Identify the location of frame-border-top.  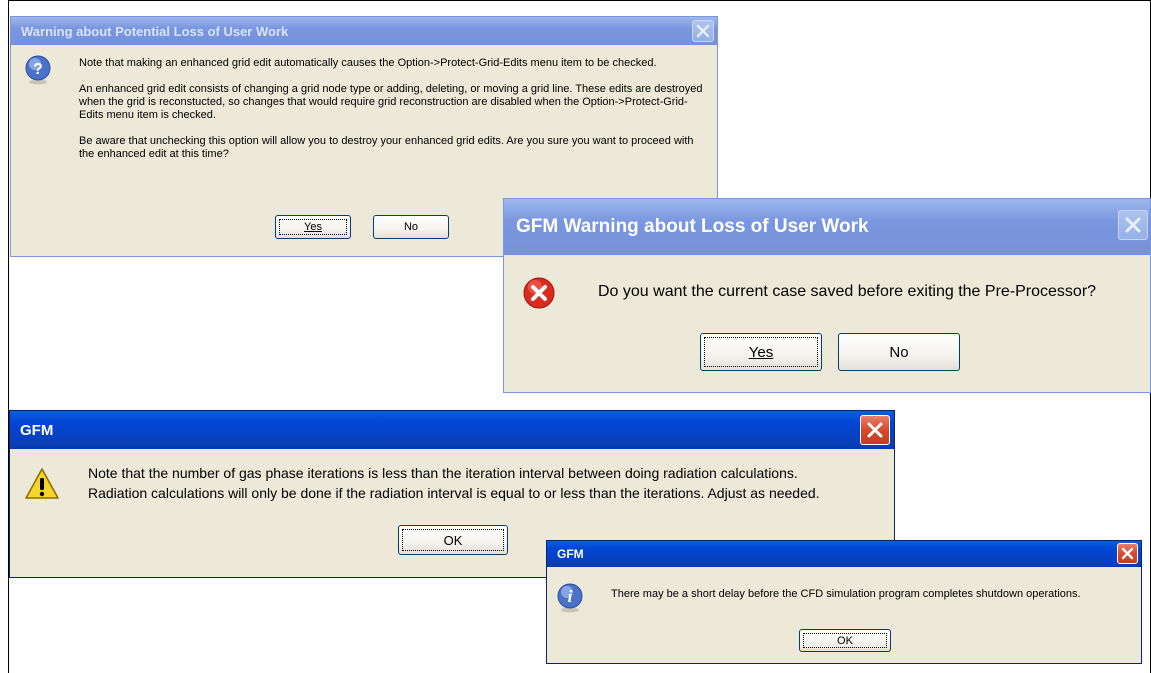
(579, 0).